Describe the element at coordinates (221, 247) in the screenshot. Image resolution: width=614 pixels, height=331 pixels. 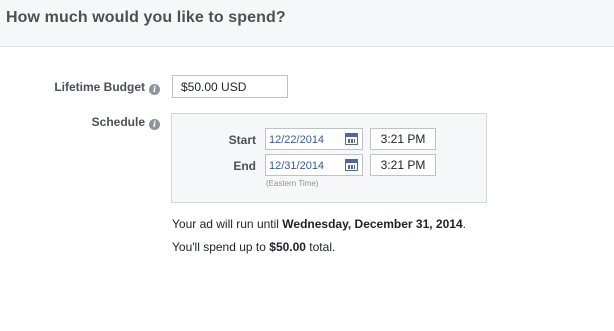
I see `spend-prefix: You'll spend up to` at that location.